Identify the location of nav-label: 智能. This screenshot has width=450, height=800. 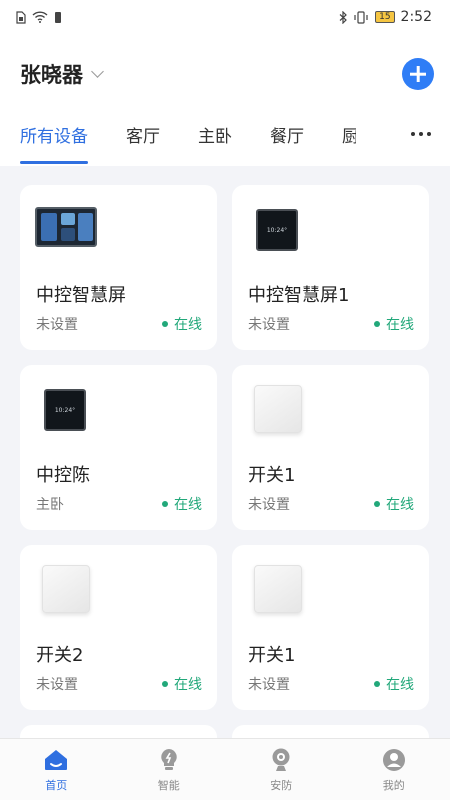
(168, 785).